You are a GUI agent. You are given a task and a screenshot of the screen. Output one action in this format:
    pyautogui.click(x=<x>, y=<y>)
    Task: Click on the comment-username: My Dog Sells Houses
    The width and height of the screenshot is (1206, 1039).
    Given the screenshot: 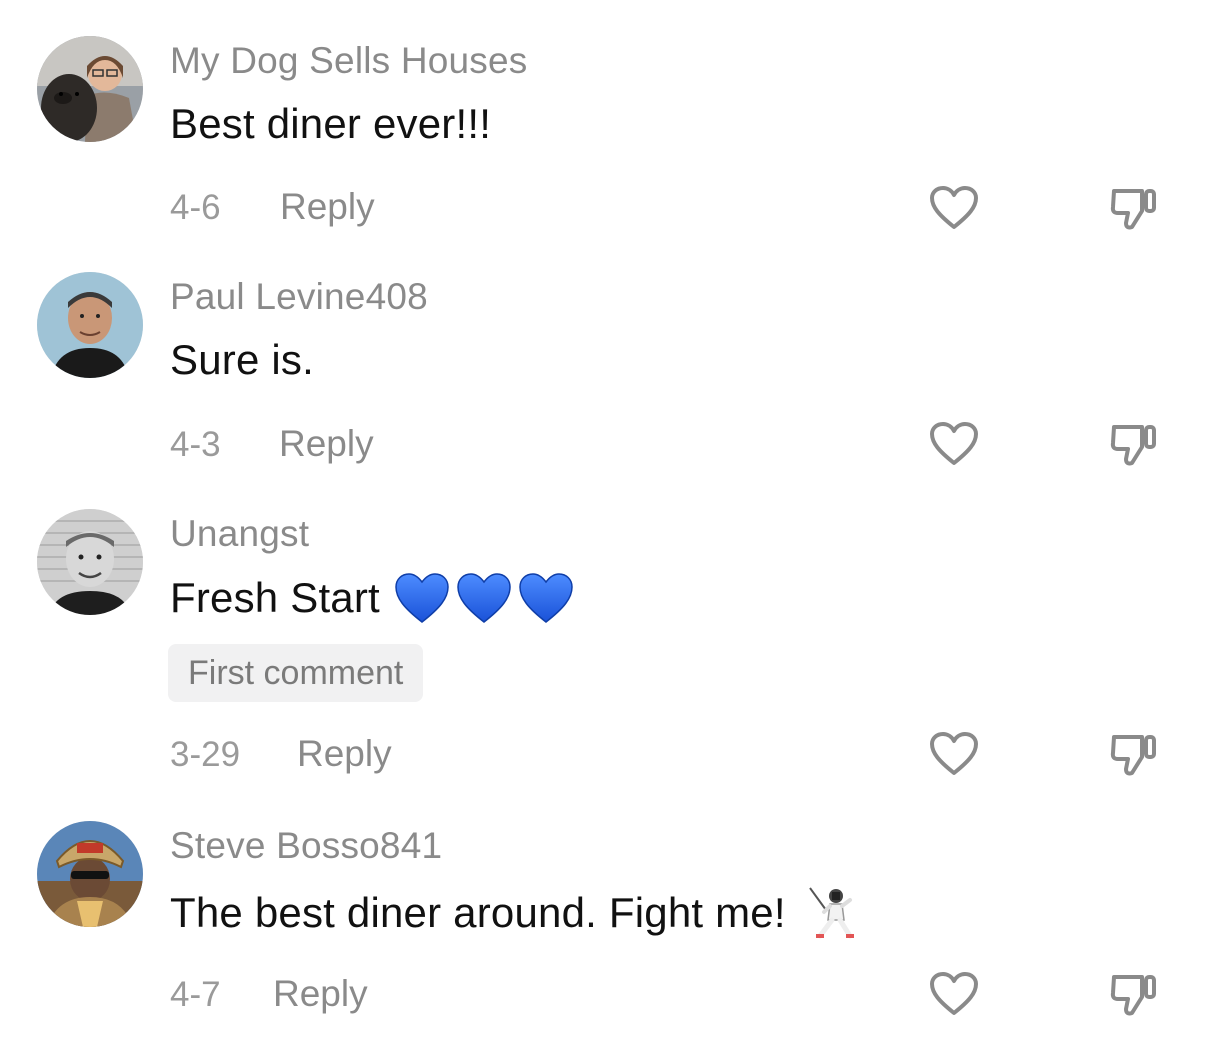 What is the action you would take?
    pyautogui.click(x=349, y=61)
    